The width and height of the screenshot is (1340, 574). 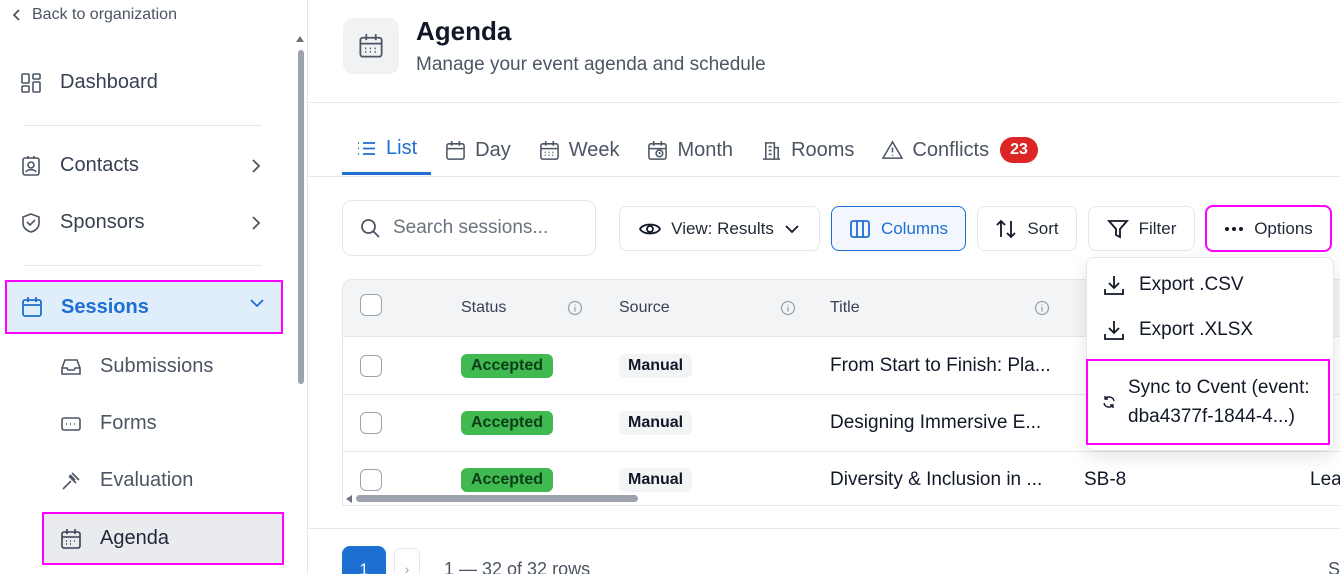 I want to click on footer-right-text: S, so click(x=1334, y=566).